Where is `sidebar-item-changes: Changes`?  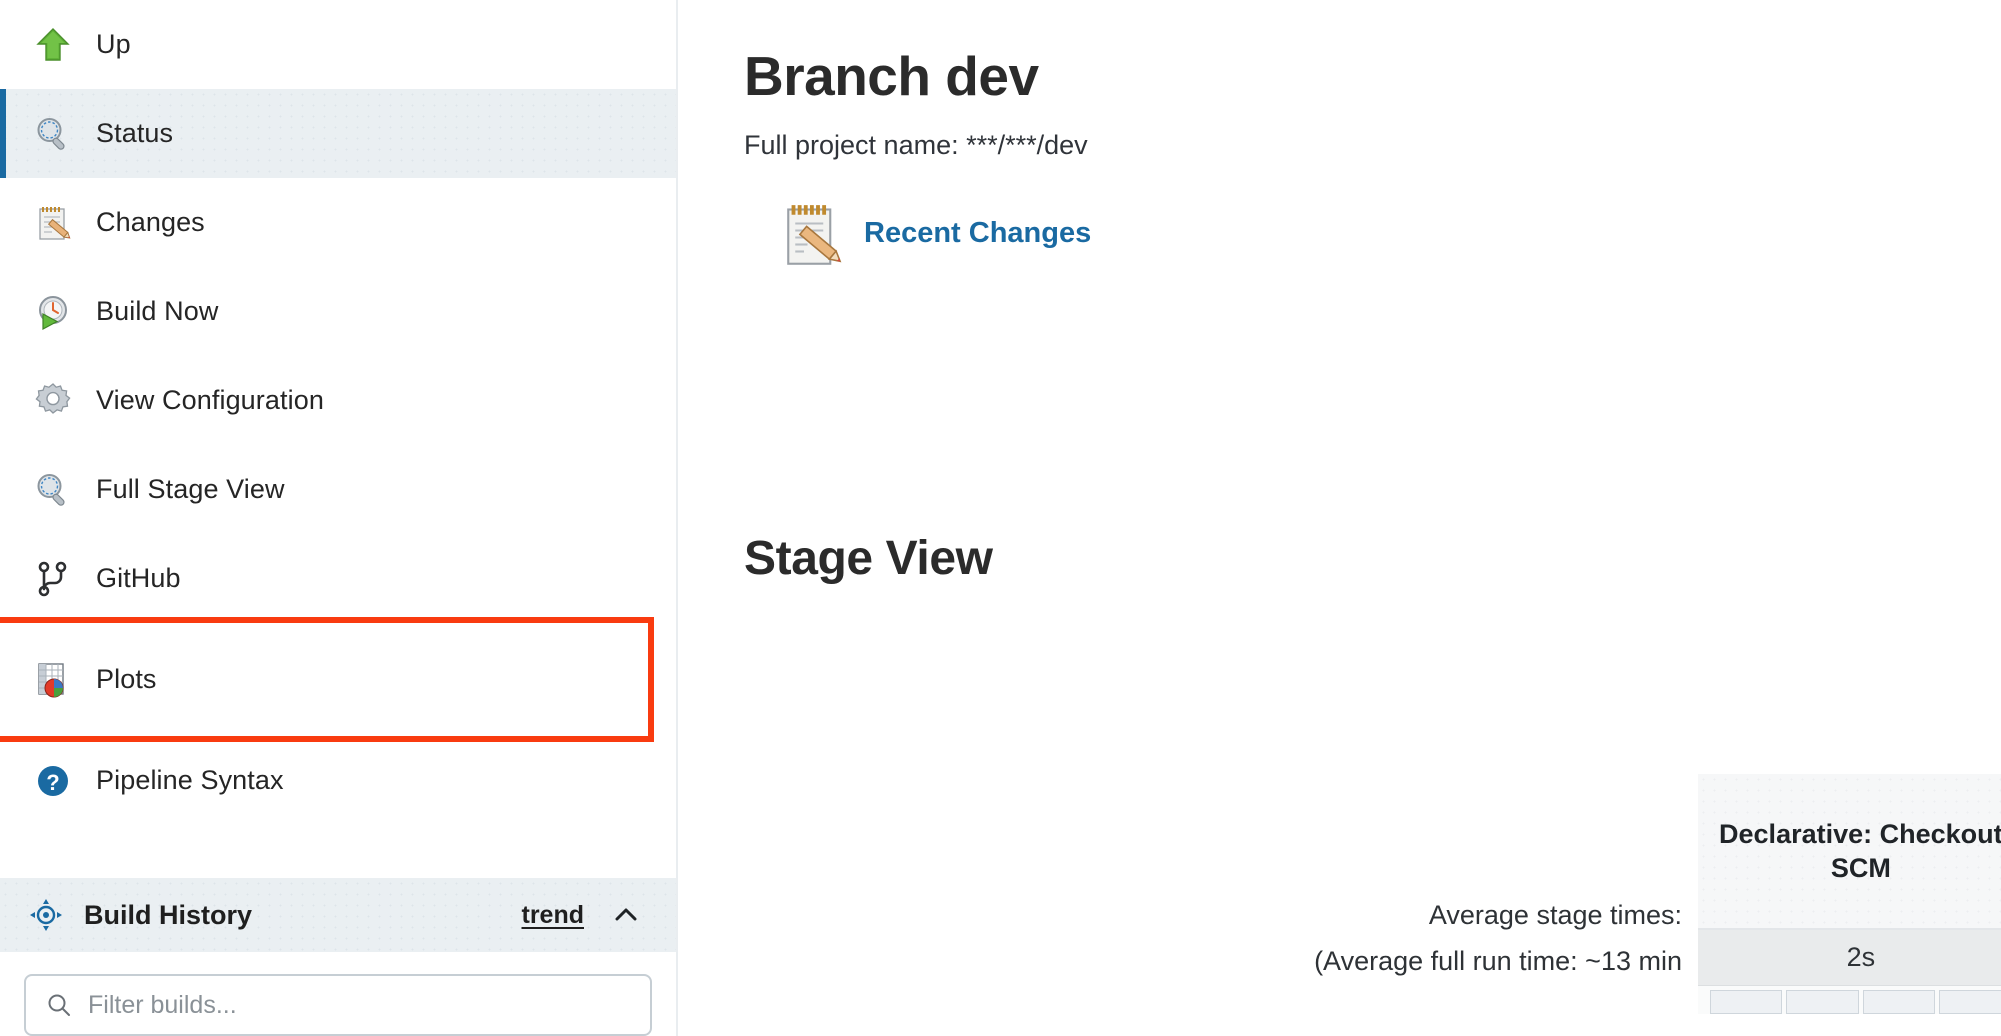
sidebar-item-changes: Changes is located at coordinates (338, 222).